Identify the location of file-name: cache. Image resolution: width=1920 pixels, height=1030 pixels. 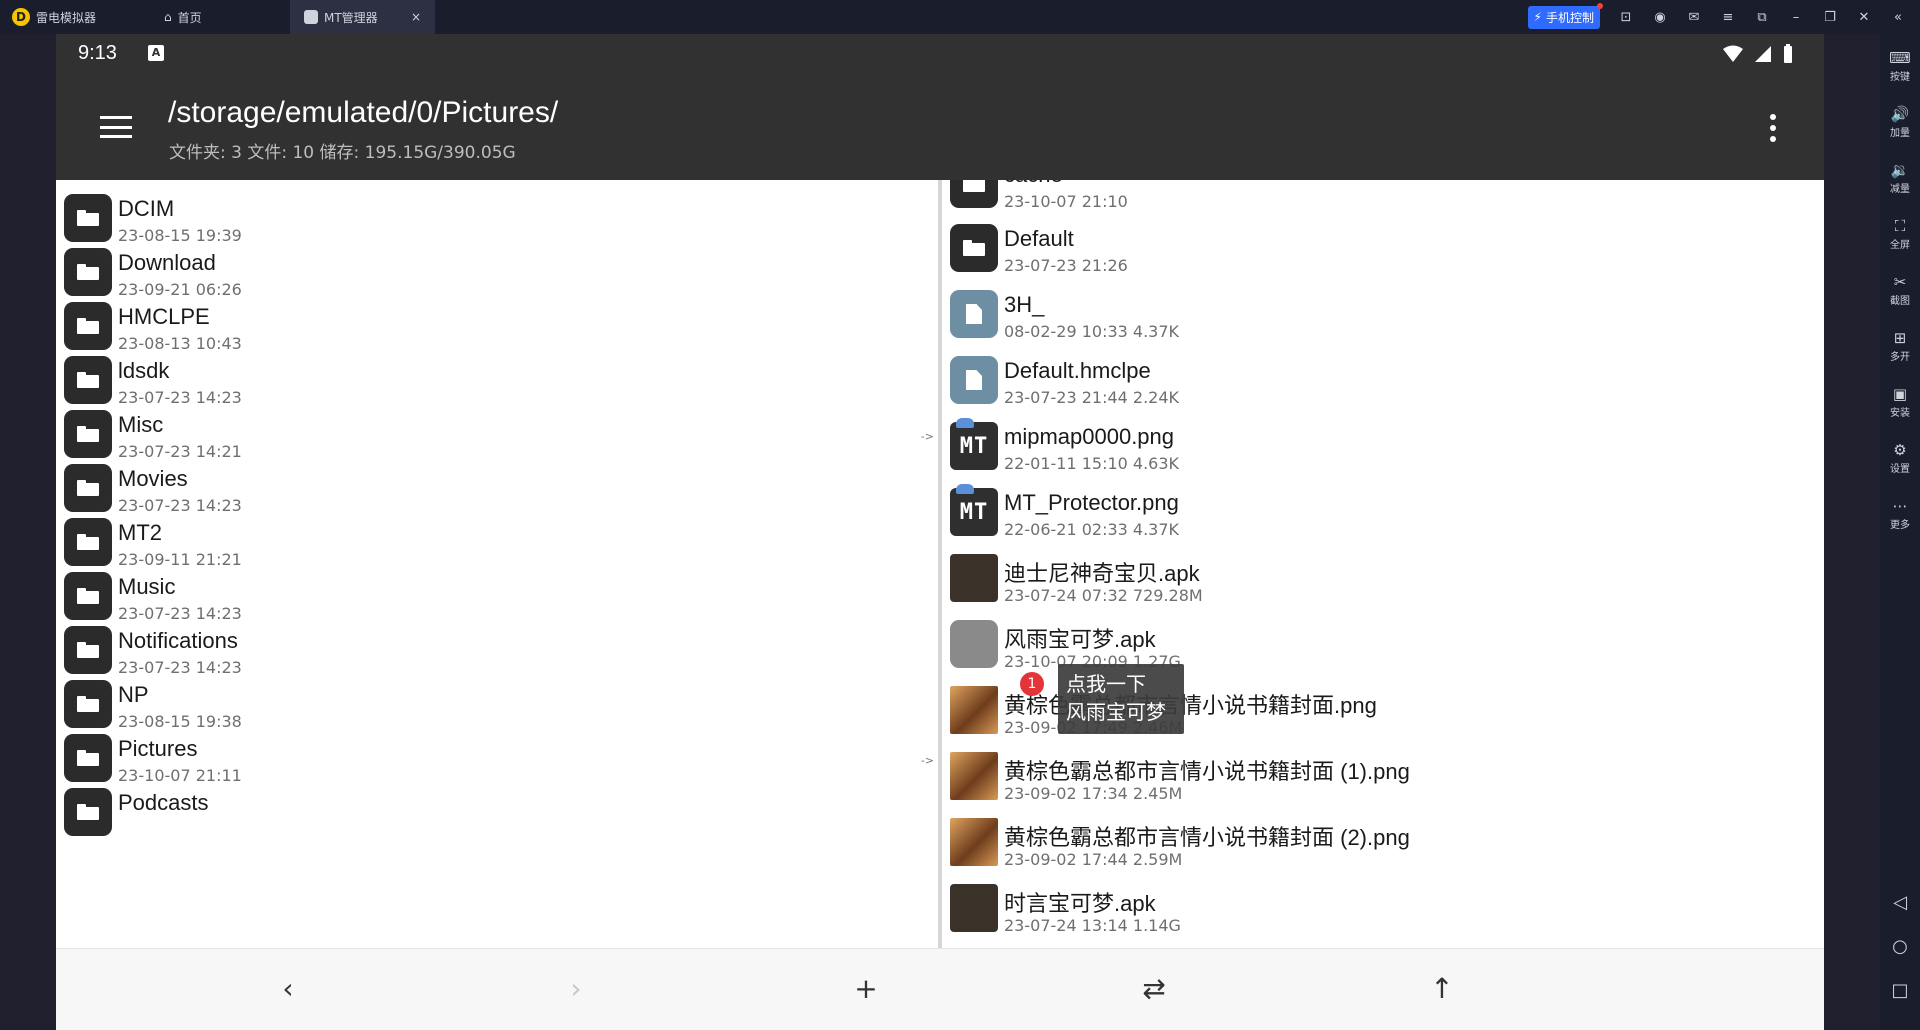
(1033, 184).